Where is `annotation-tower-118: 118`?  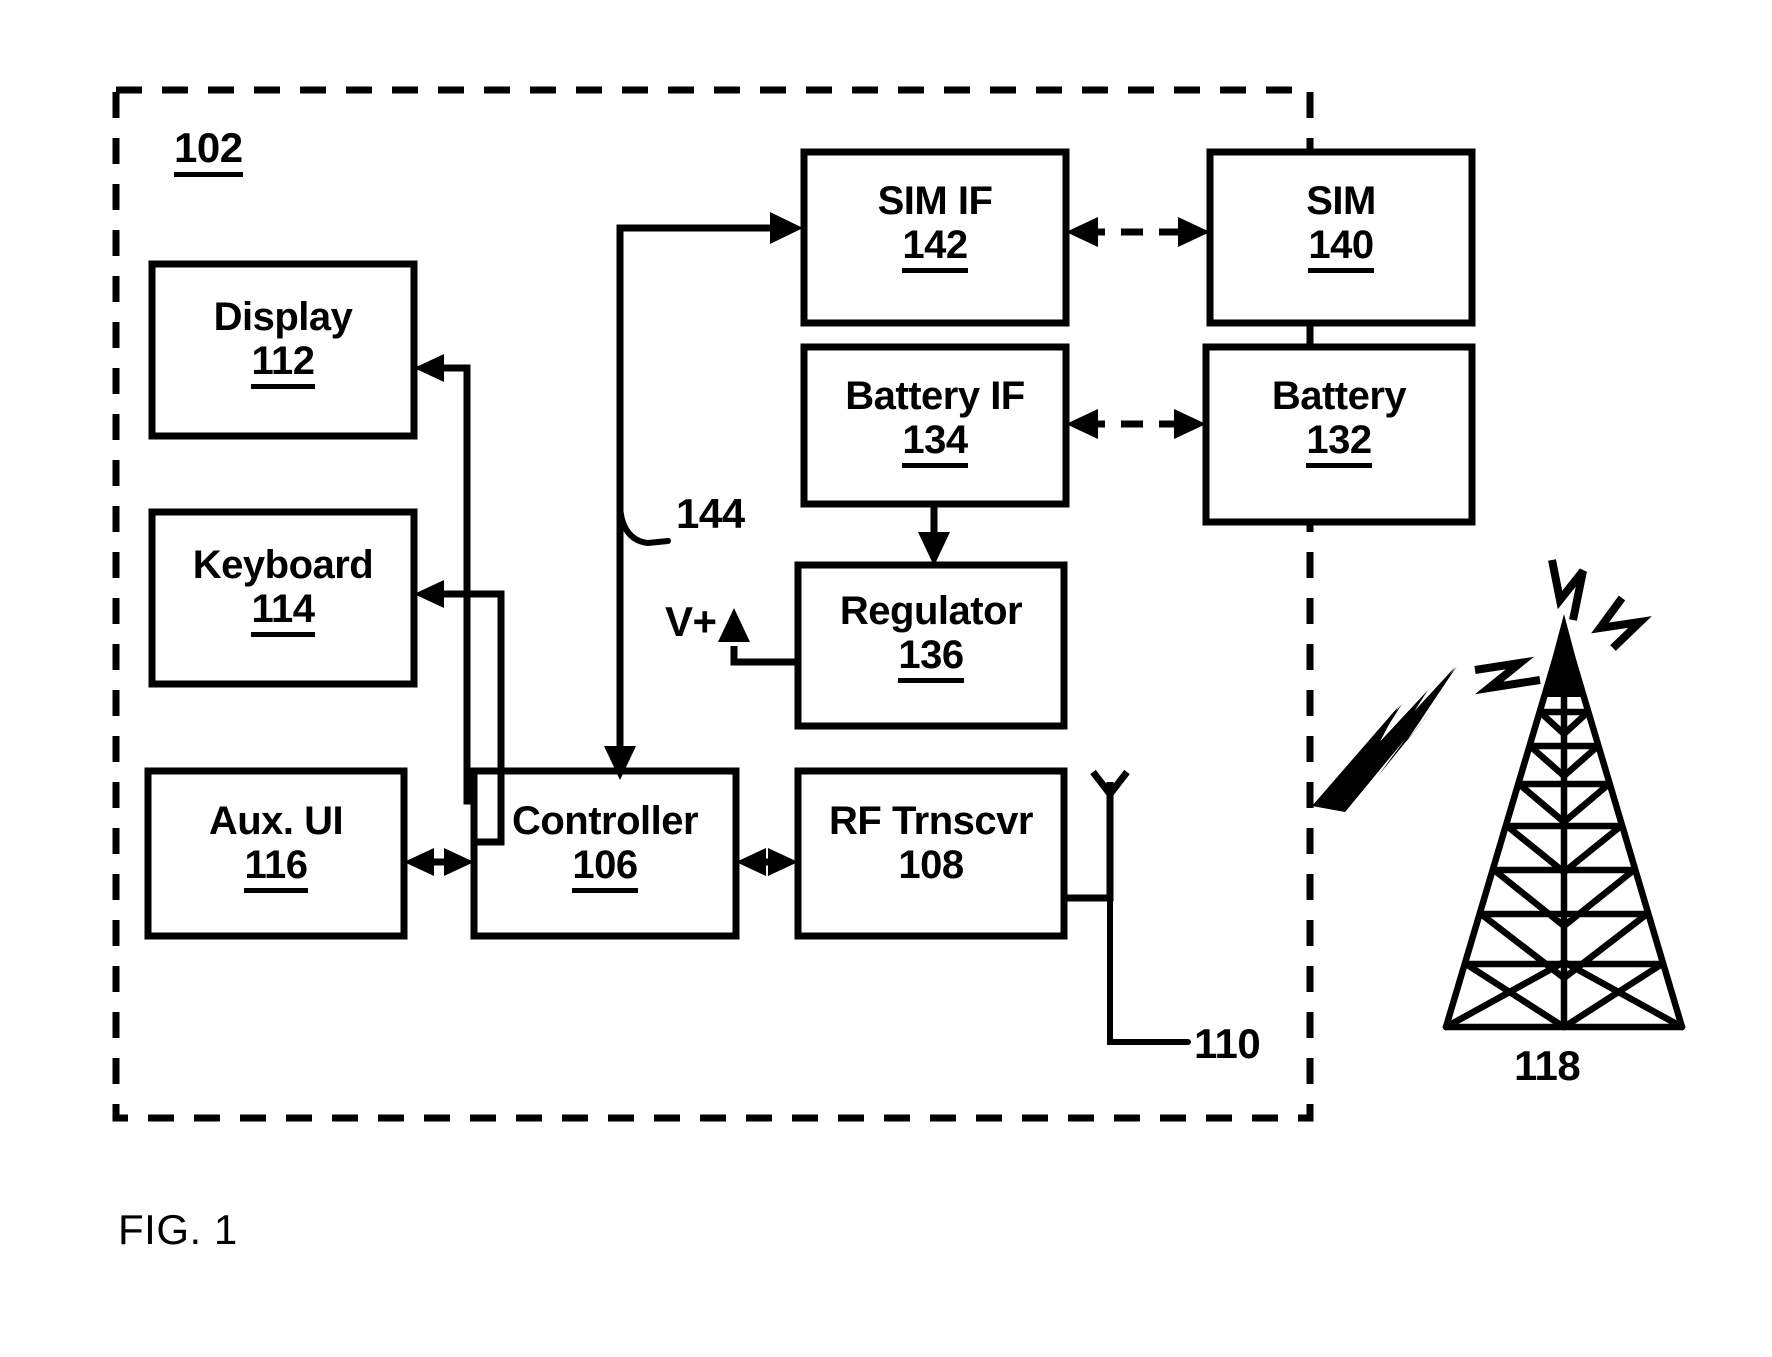 annotation-tower-118: 118 is located at coordinates (1547, 1065).